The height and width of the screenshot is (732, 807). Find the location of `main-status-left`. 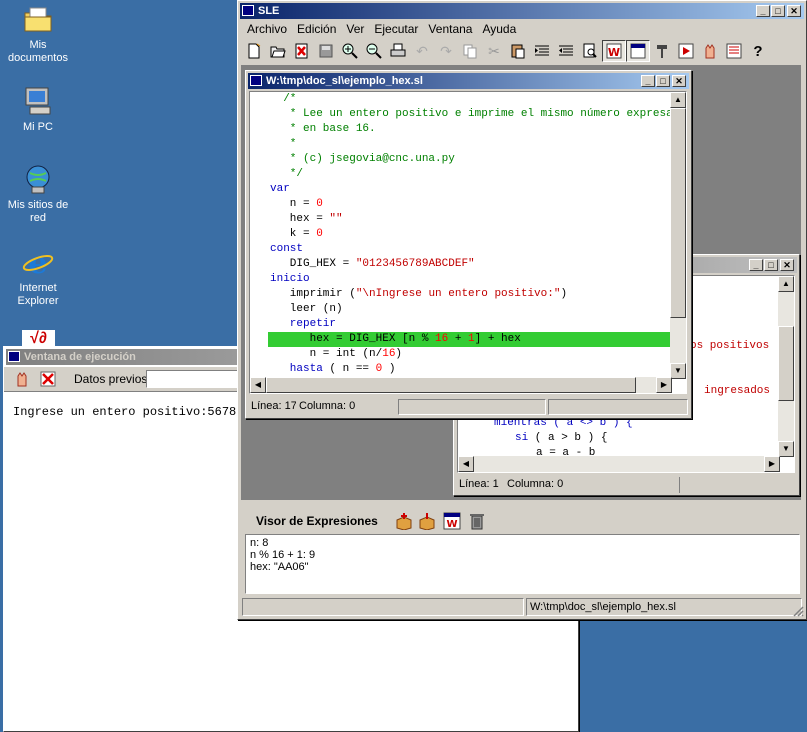

main-status-left is located at coordinates (383, 607).